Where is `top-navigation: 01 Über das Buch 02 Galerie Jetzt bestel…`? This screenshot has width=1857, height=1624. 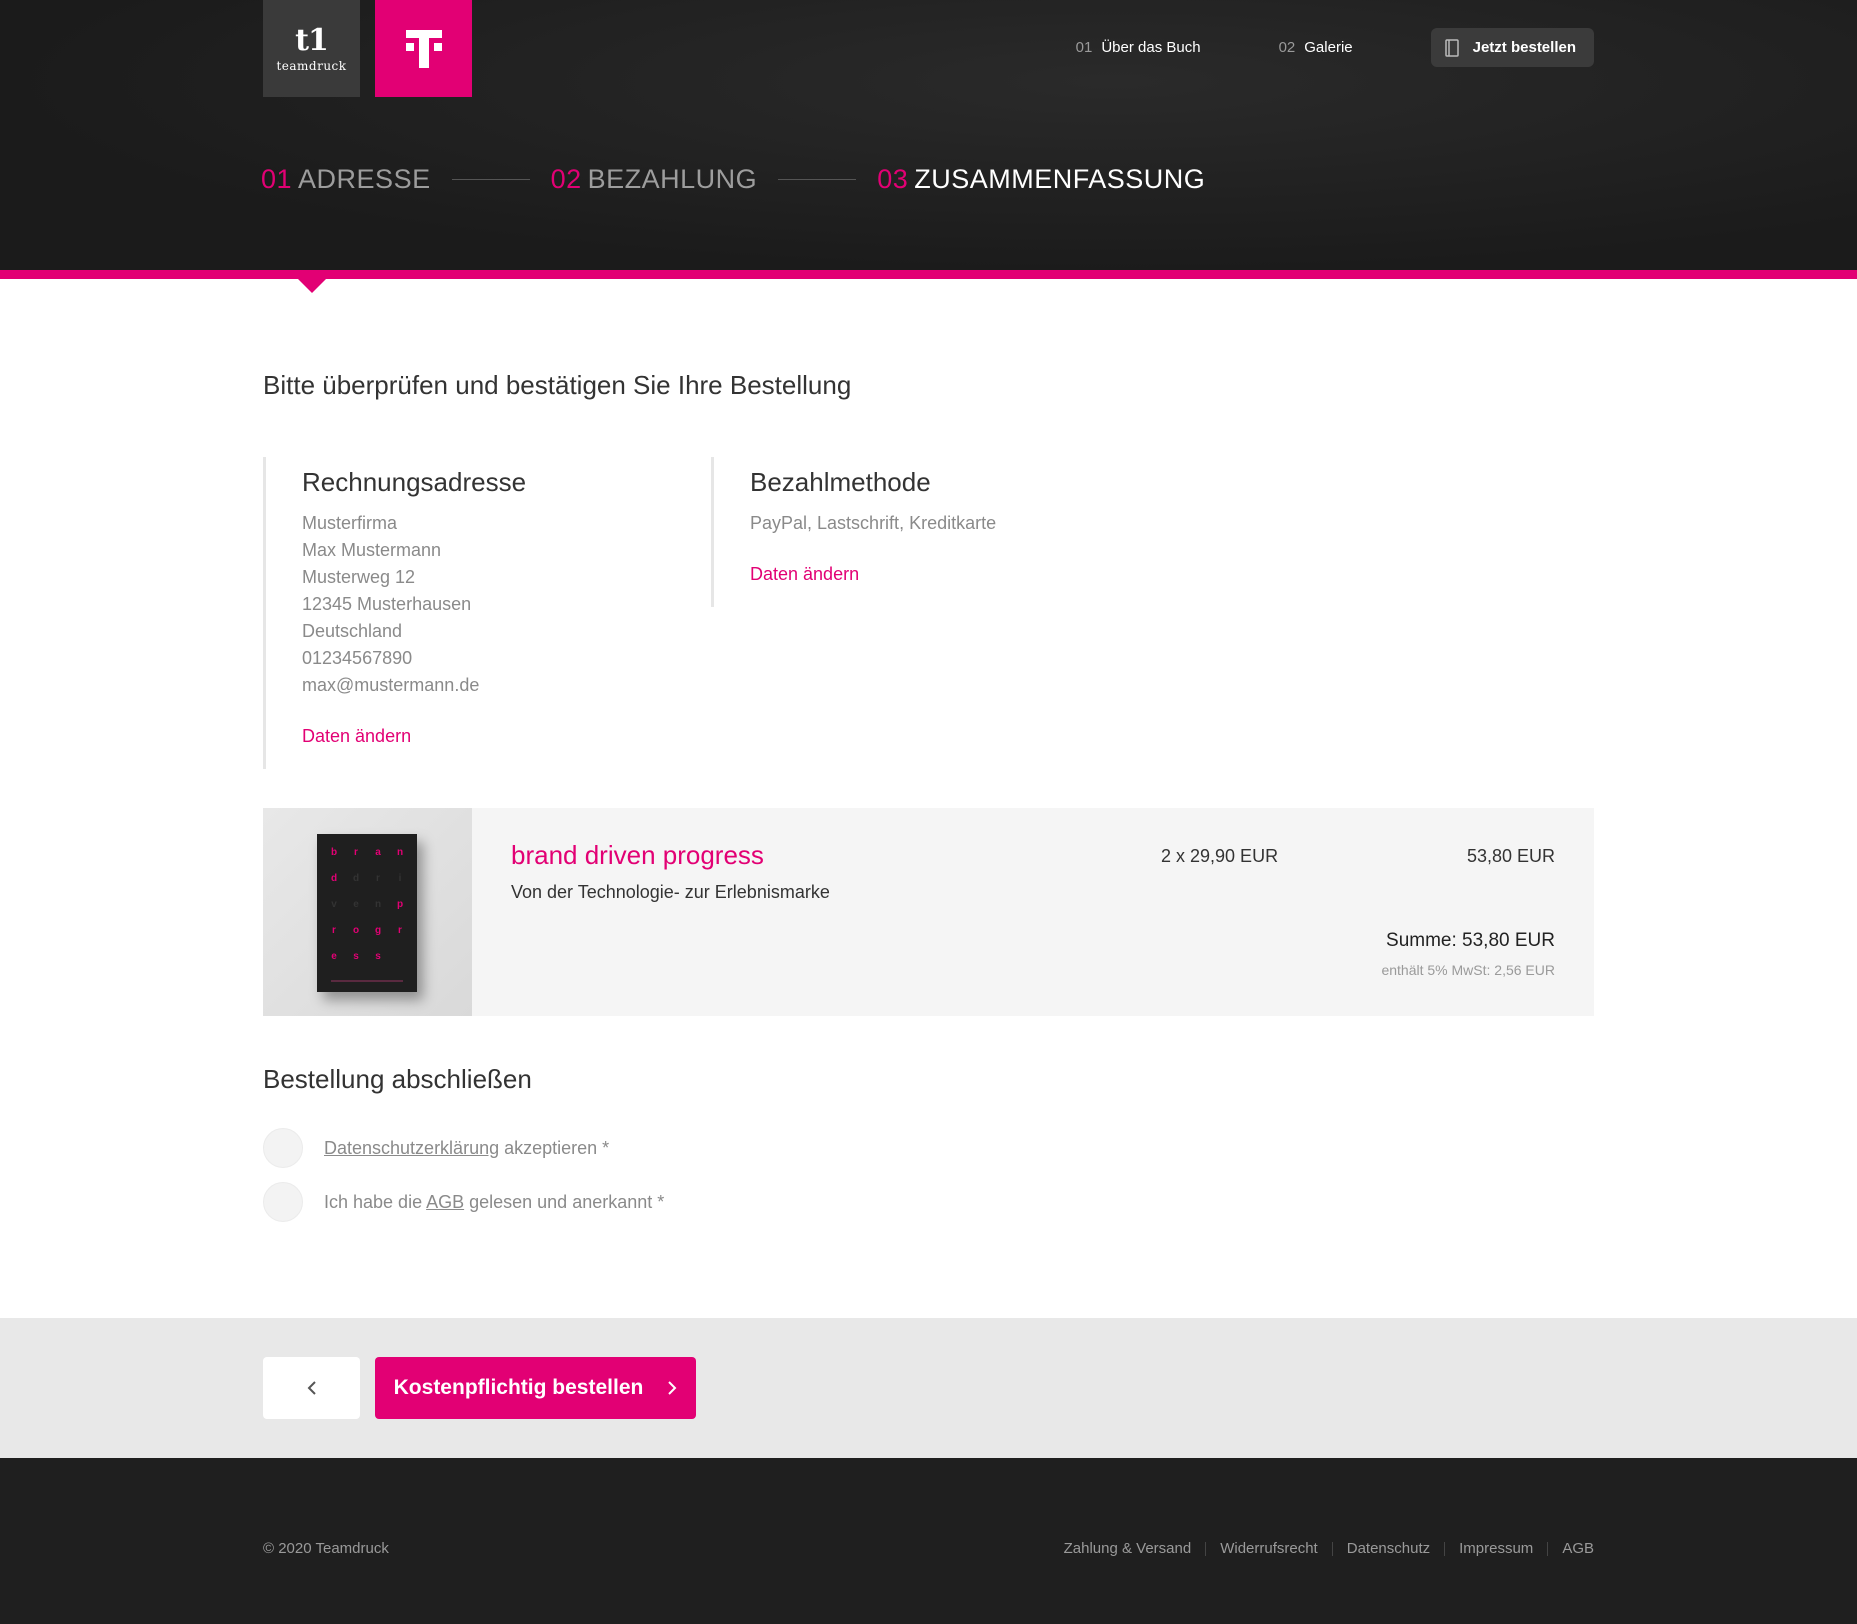 top-navigation: 01 Über das Buch 02 Galerie Jetzt bestel… is located at coordinates (1335, 47).